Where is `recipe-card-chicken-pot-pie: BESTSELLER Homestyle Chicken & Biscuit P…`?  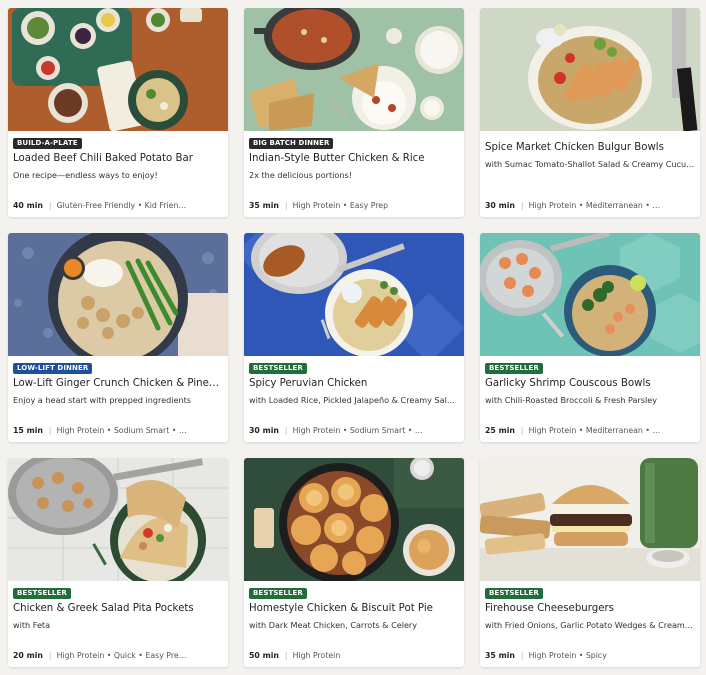
recipe-card-chicken-pot-pie: BESTSELLER Homestyle Chicken & Biscuit P… is located at coordinates (354, 562).